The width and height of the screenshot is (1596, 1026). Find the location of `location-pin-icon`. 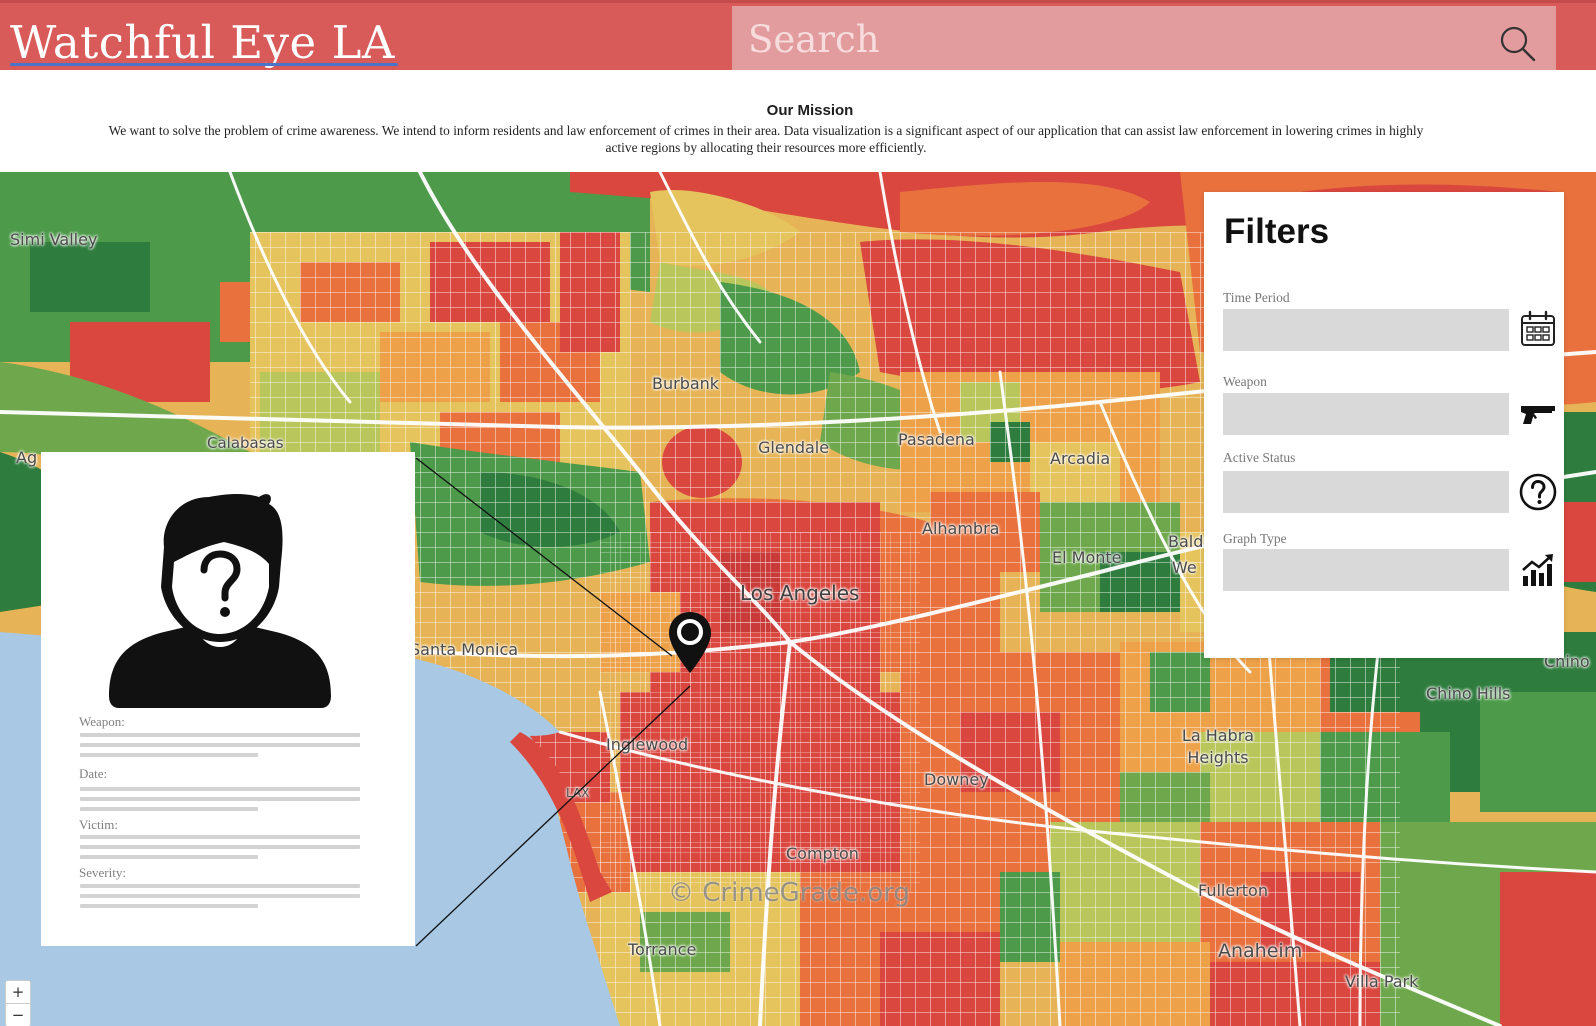

location-pin-icon is located at coordinates (690, 643).